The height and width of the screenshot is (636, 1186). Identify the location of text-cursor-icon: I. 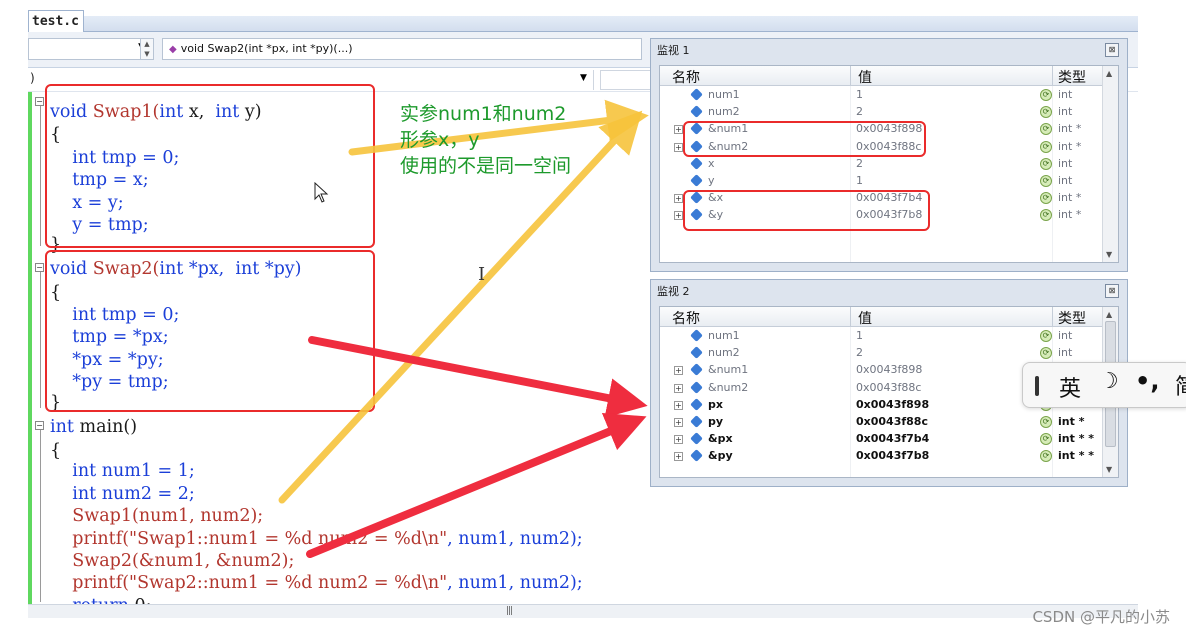
(482, 274).